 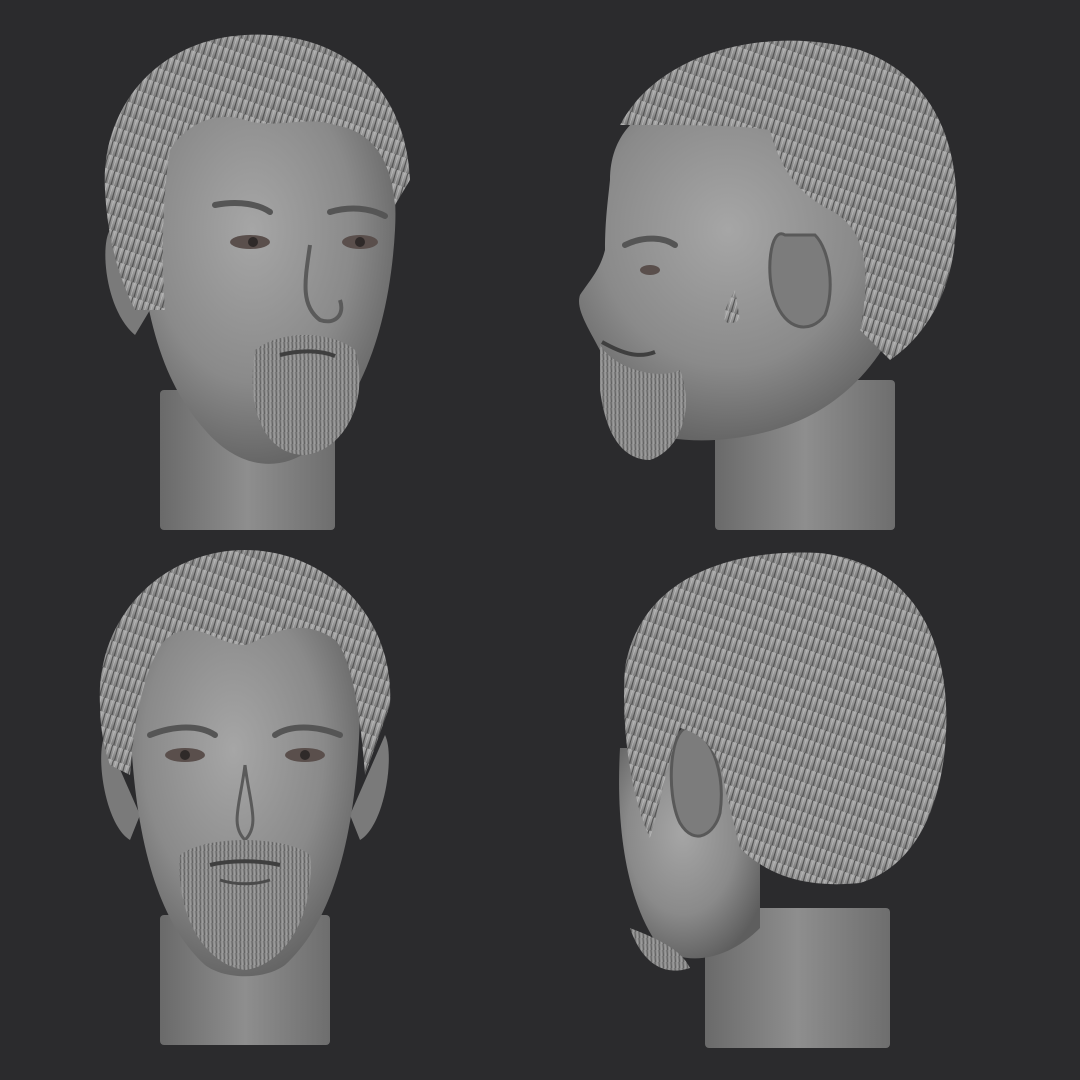 I want to click on head-view-back-three-quarter, so click(x=782, y=800).